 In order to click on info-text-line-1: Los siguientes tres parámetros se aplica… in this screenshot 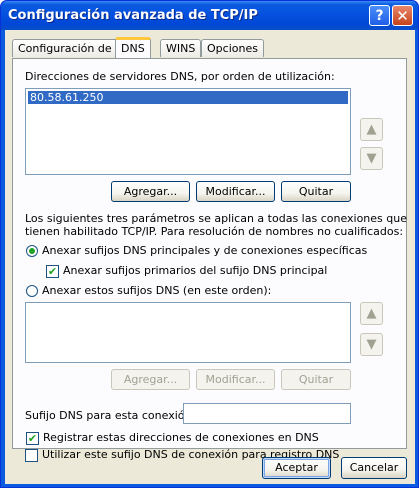, I will do `click(216, 218)`.